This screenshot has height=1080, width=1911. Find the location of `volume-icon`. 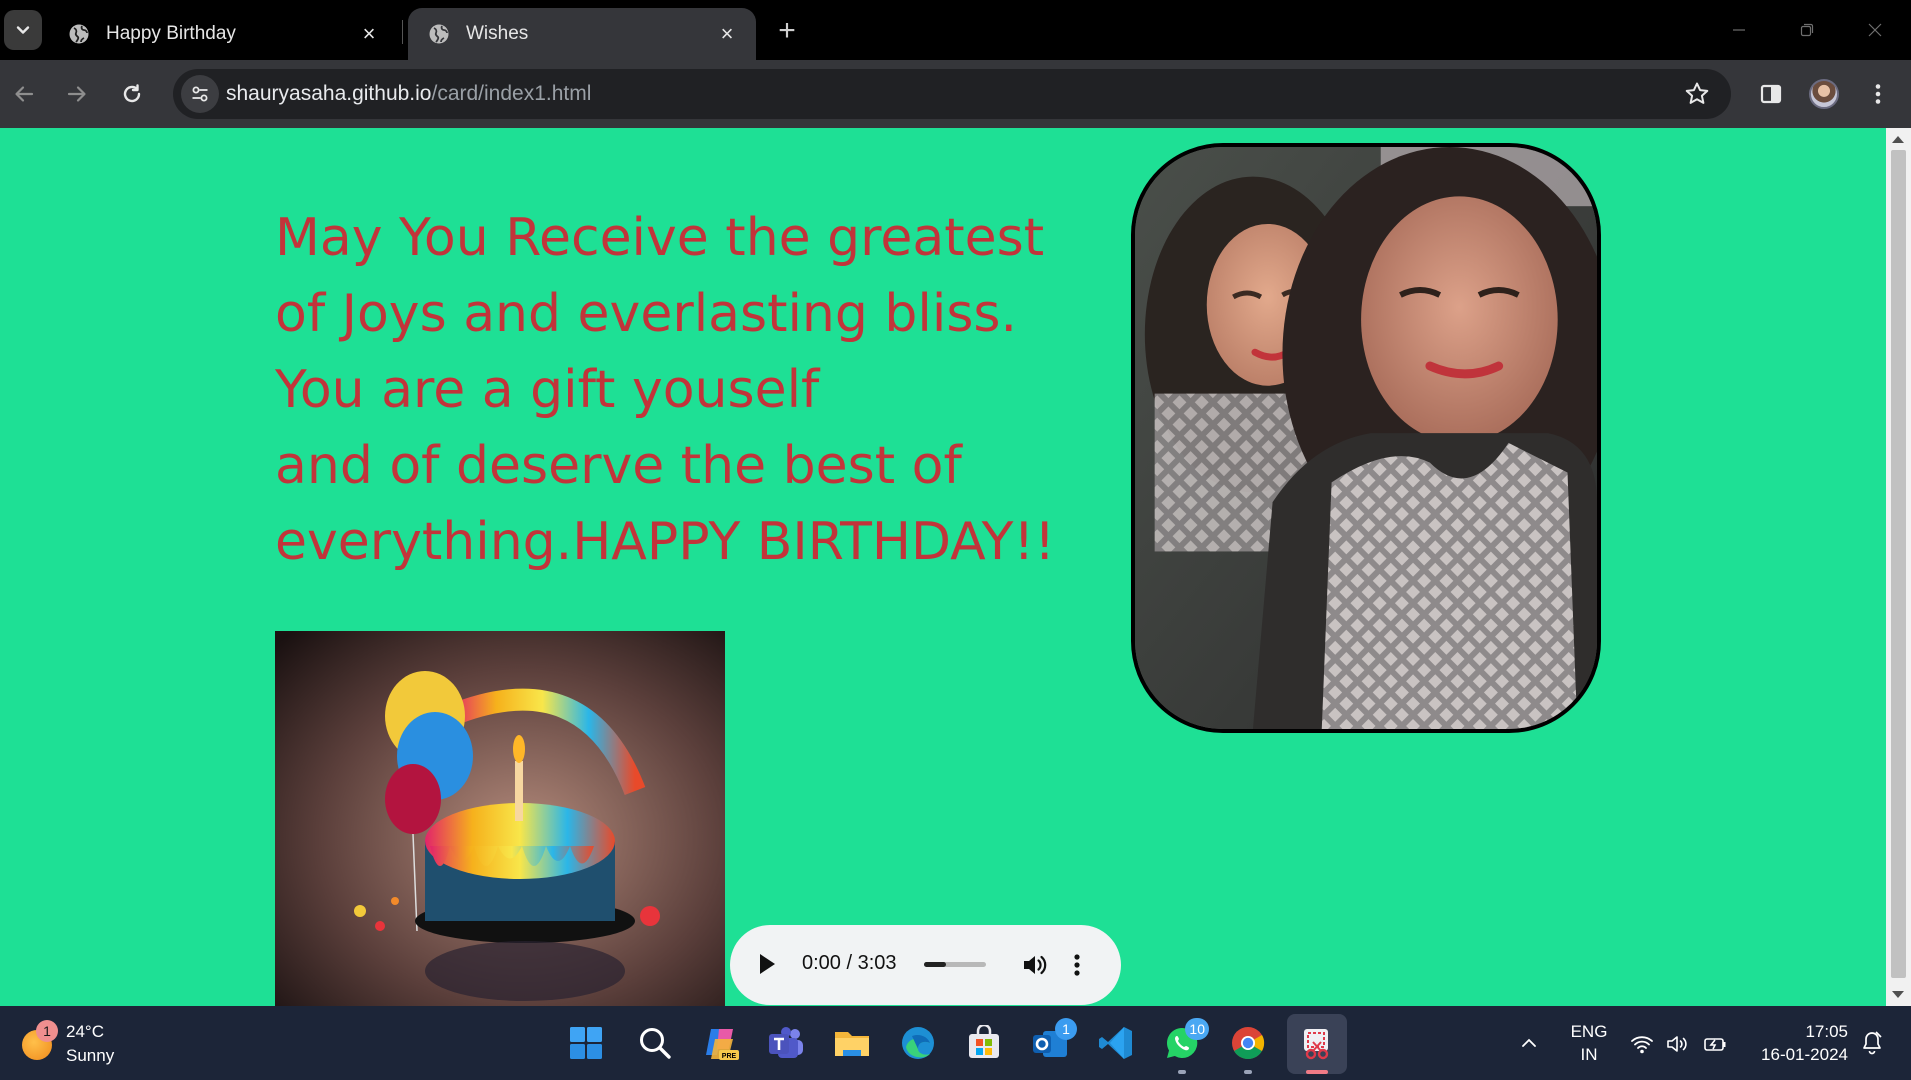

volume-icon is located at coordinates (1034, 965).